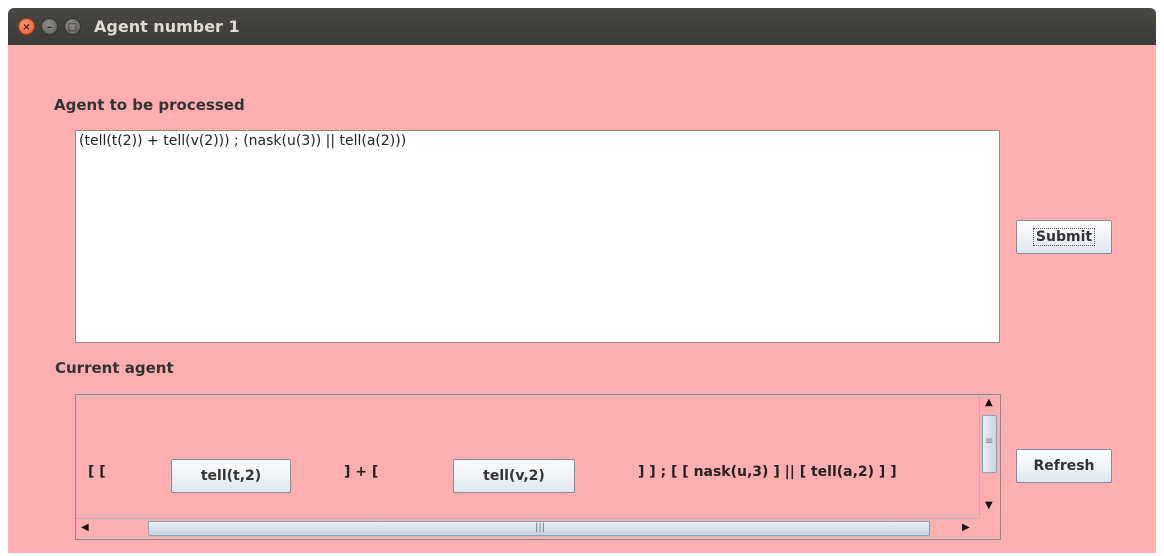 The width and height of the screenshot is (1164, 556). I want to click on submit-button-label: Submit, so click(1064, 237).